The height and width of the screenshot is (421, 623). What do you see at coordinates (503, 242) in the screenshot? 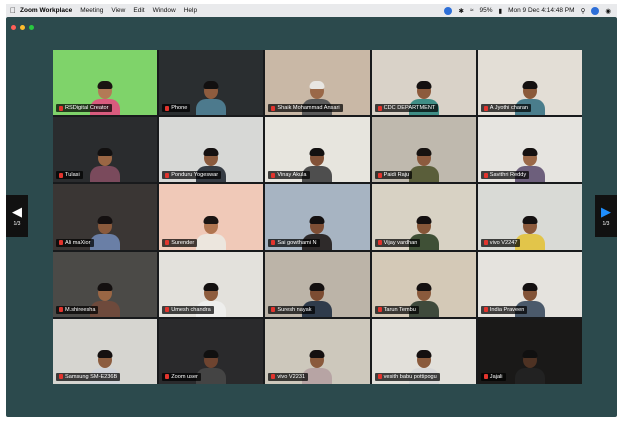
I see `participant-name: vivo V2247` at bounding box center [503, 242].